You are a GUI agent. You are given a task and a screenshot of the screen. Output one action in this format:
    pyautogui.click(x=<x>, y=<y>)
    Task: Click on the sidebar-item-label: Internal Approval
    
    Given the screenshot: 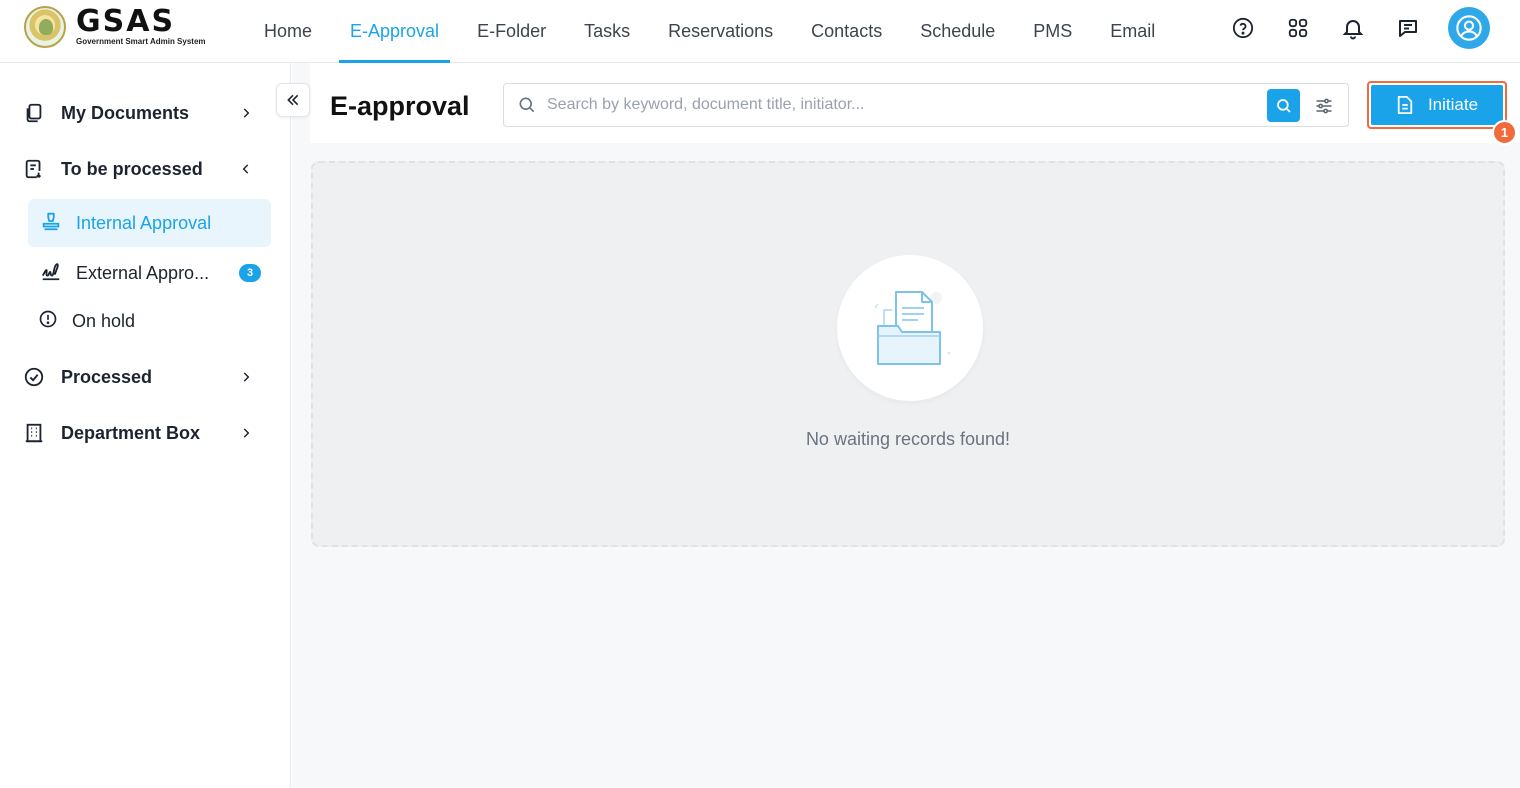 What is the action you would take?
    pyautogui.click(x=144, y=222)
    